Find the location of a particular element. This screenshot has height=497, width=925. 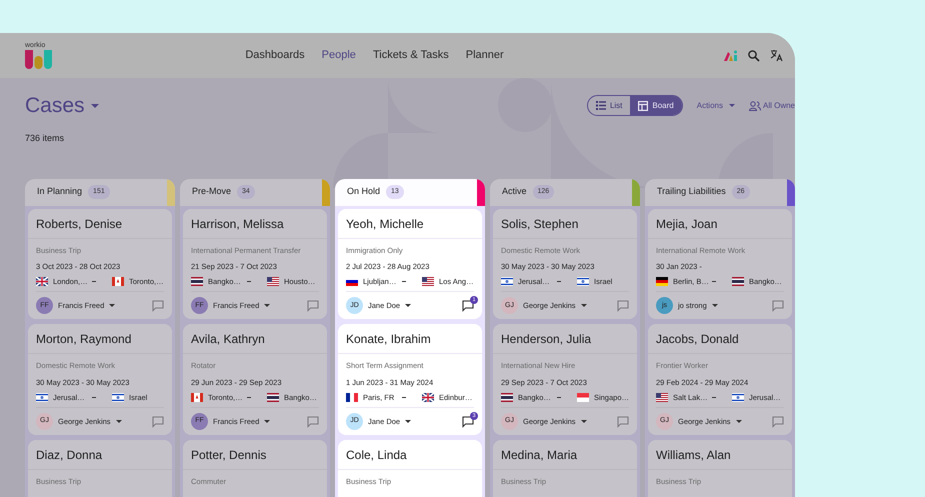

person-name: Morton, Raymond is located at coordinates (84, 339).